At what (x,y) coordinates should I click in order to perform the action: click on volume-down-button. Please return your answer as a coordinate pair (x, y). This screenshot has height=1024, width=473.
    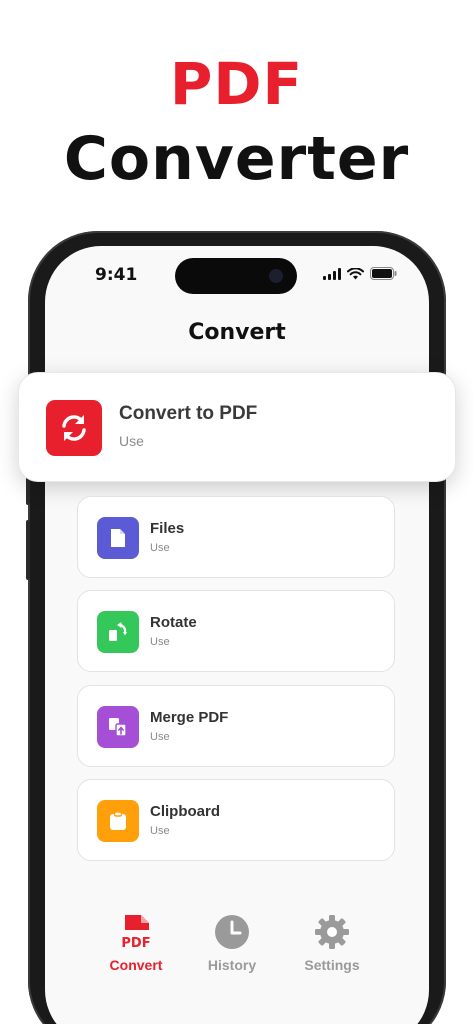
    Looking at the image, I should click on (28, 550).